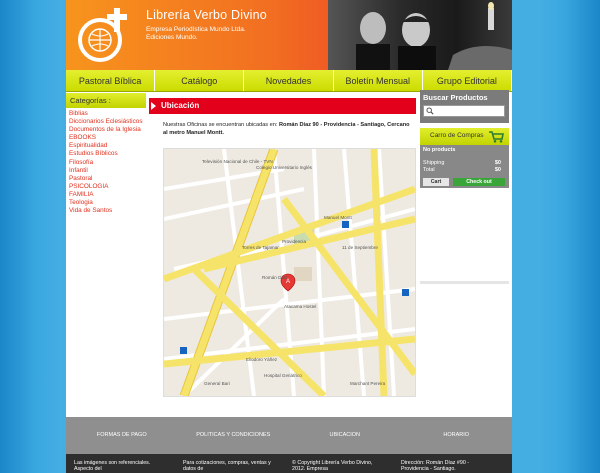  What do you see at coordinates (457, 135) in the screenshot?
I see `cart-title: Carro de Compras` at bounding box center [457, 135].